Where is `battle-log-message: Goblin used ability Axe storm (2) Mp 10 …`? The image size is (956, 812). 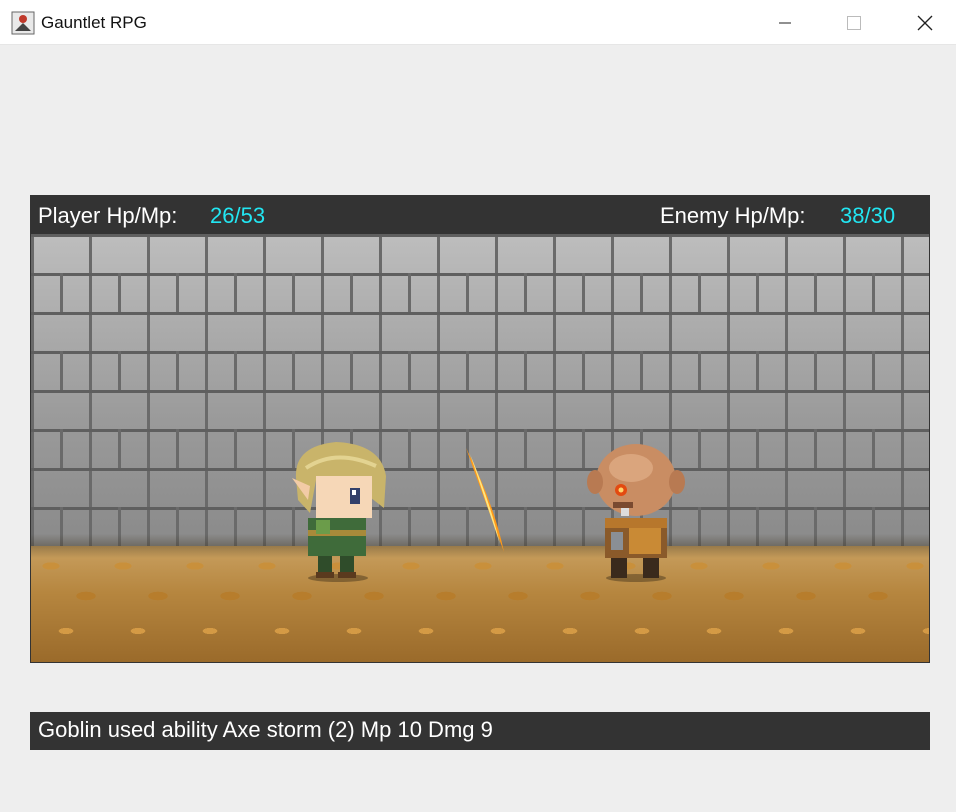
battle-log-message: Goblin used ability Axe storm (2) Mp 10 … is located at coordinates (265, 729).